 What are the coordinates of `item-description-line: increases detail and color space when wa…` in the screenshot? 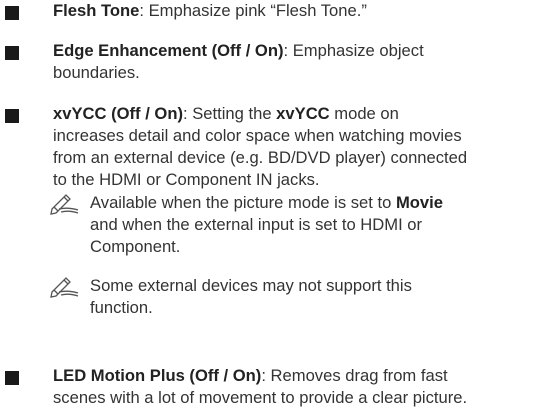 It's located at (257, 135).